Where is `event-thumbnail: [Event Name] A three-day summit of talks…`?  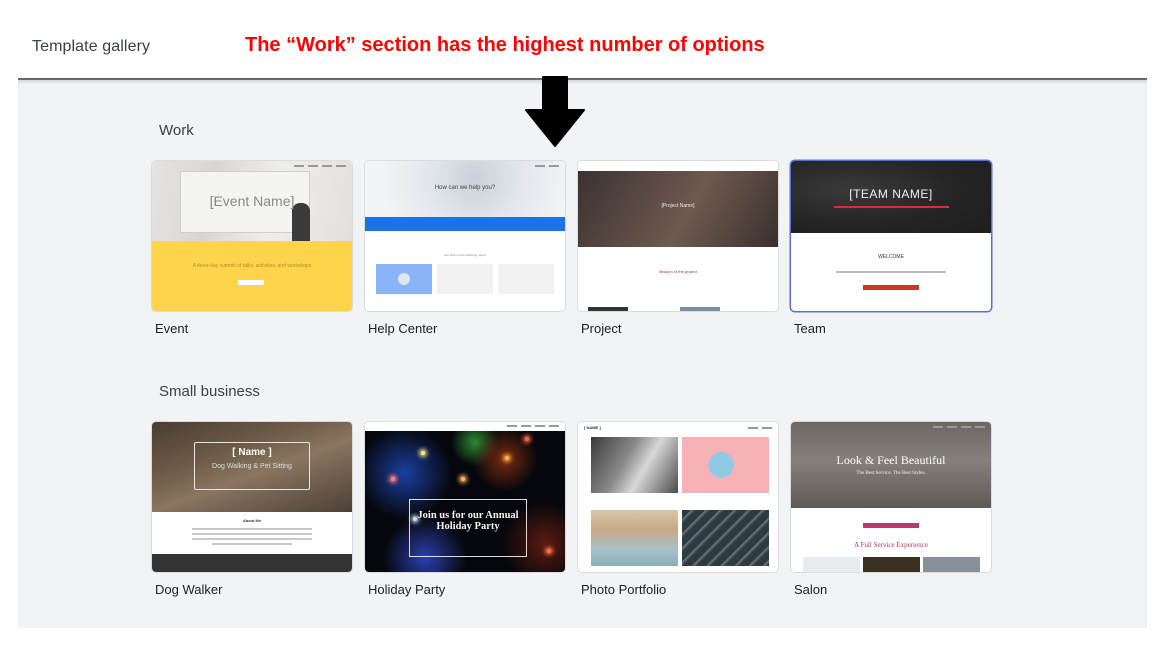
event-thumbnail: [Event Name] A three-day summit of talks… is located at coordinates (252, 236).